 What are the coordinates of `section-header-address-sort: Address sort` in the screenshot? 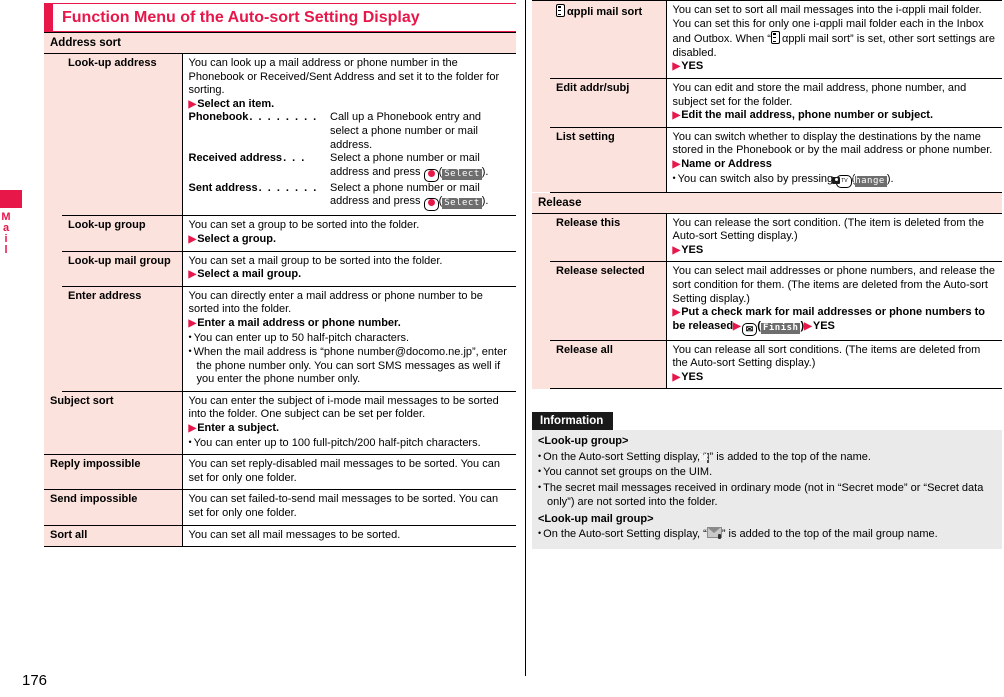 It's located at (280, 43).